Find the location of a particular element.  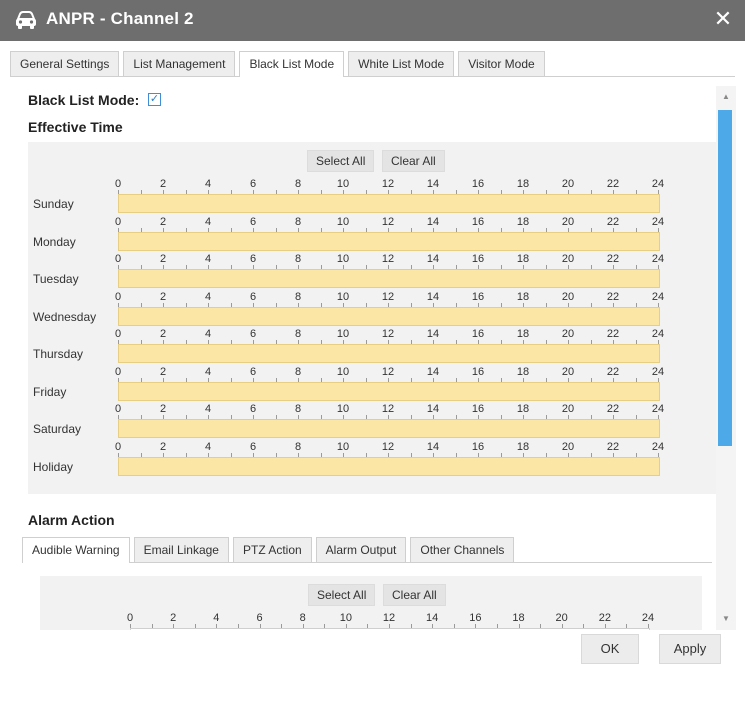

car-icon is located at coordinates (26, 20).